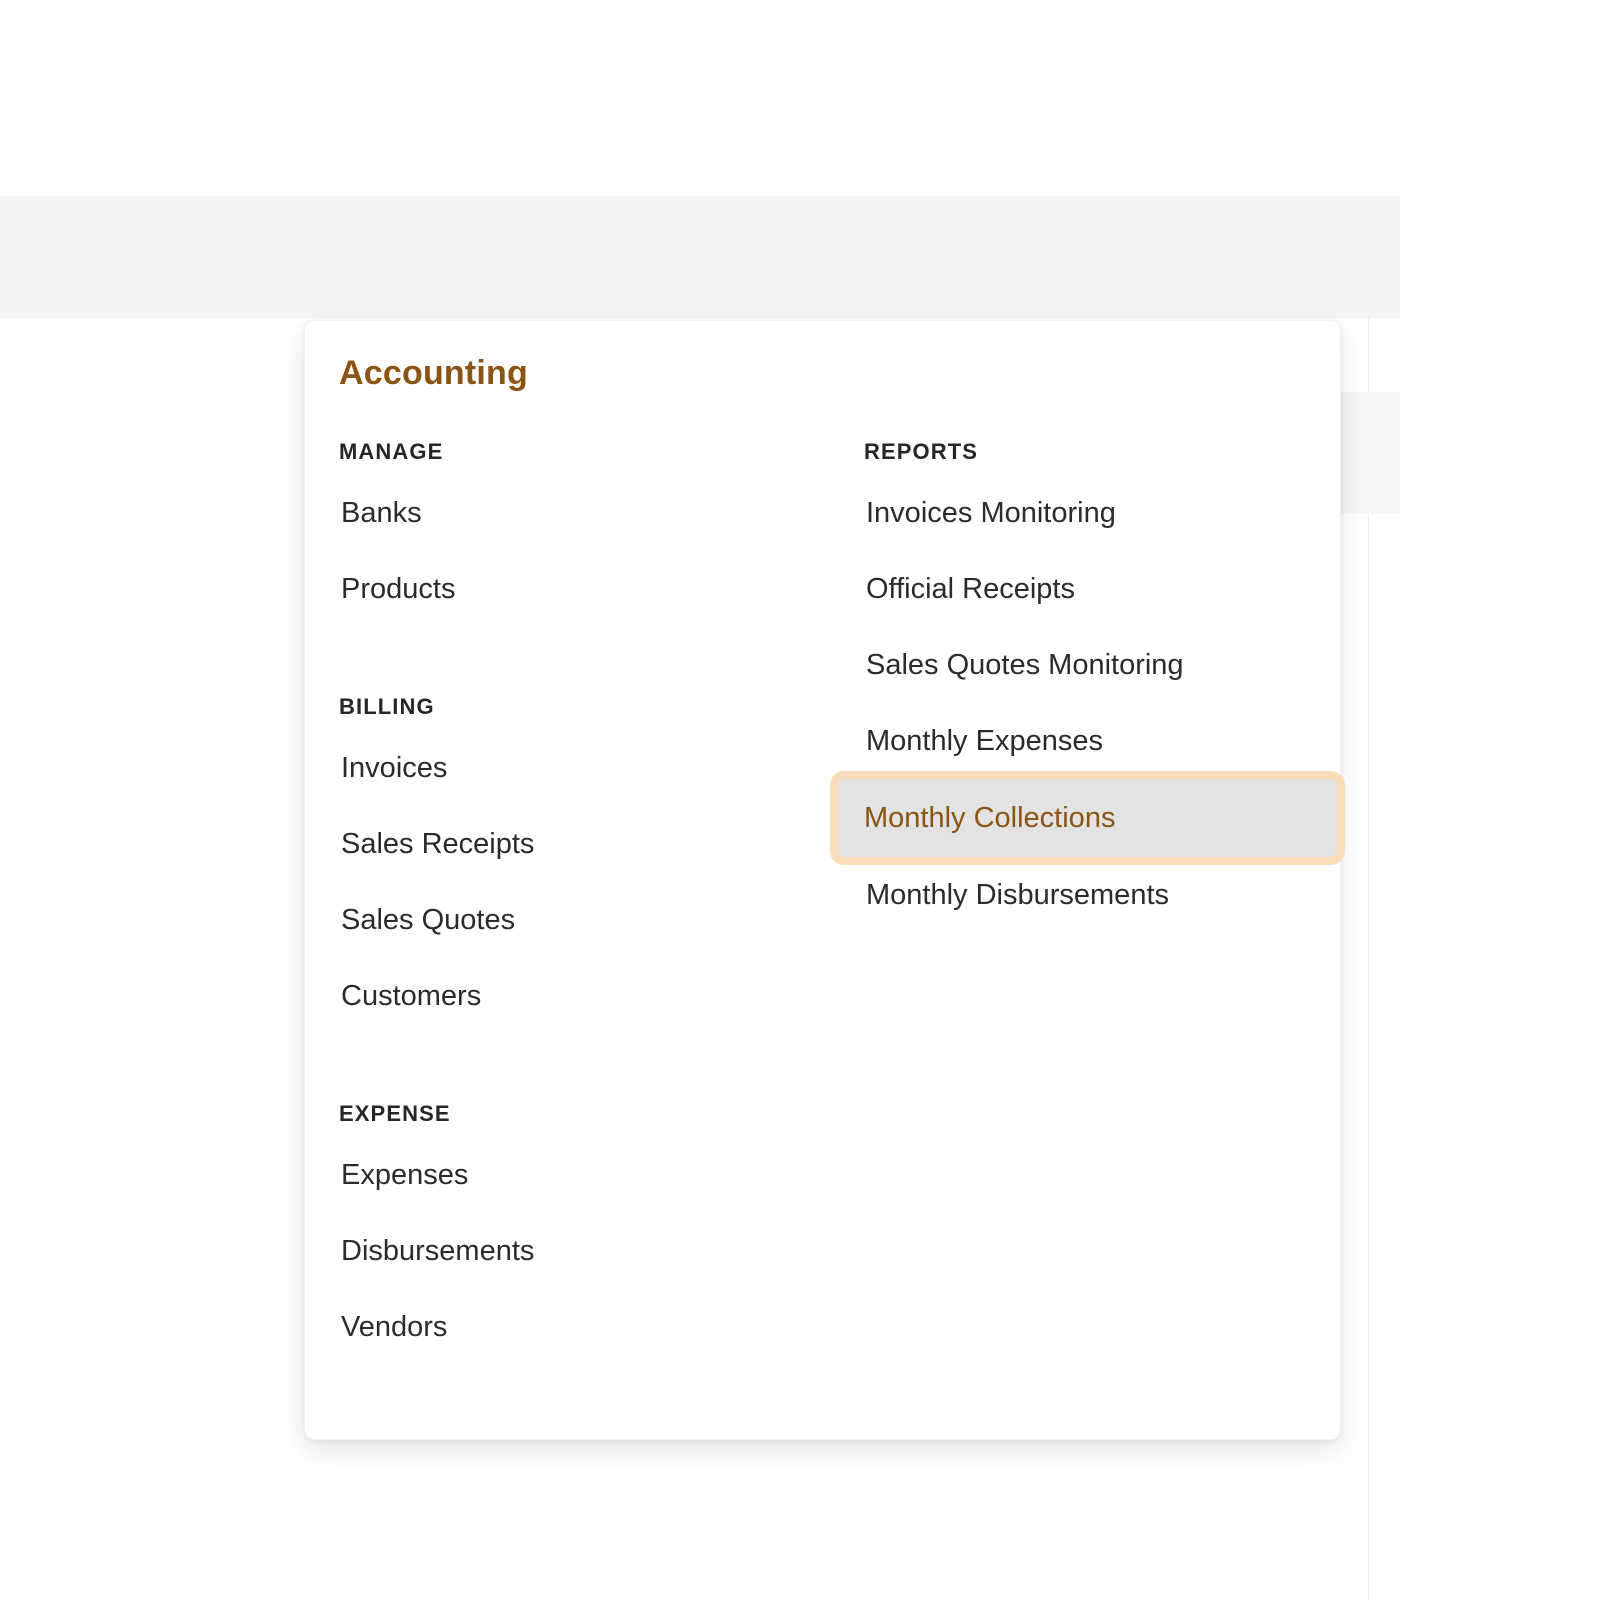  Describe the element at coordinates (387, 706) in the screenshot. I see `group-title-billing: BILLING` at that location.